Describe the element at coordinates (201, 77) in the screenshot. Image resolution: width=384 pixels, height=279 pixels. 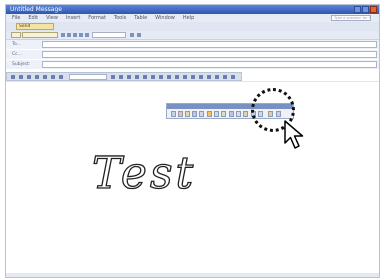
I see `border-icon` at that location.